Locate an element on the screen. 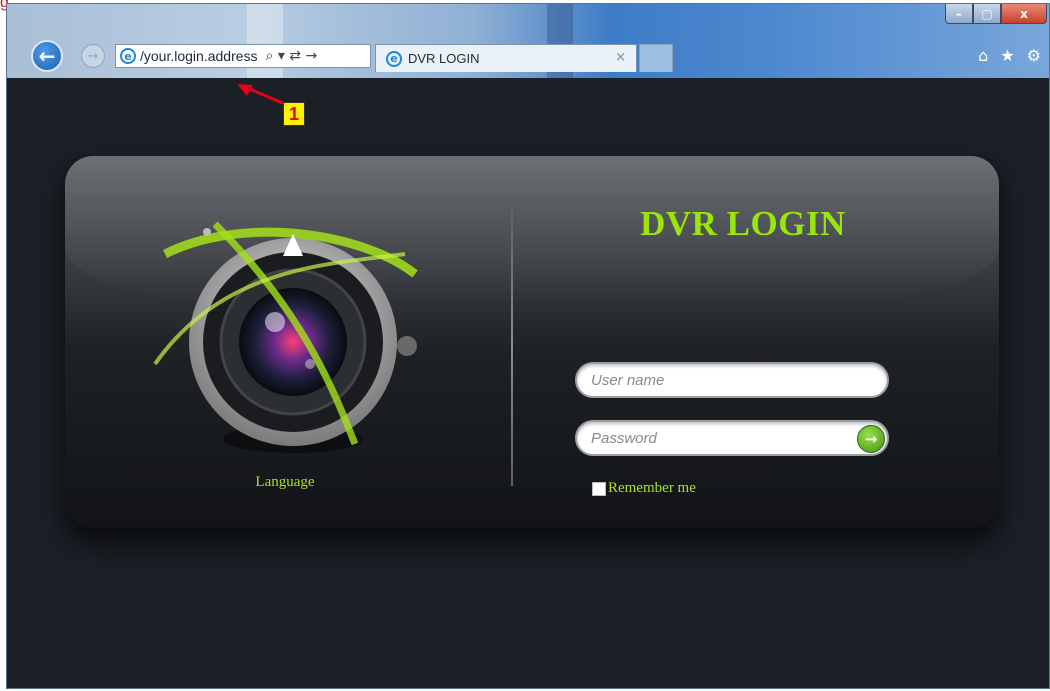  username-placeholder: User name is located at coordinates (628, 380).